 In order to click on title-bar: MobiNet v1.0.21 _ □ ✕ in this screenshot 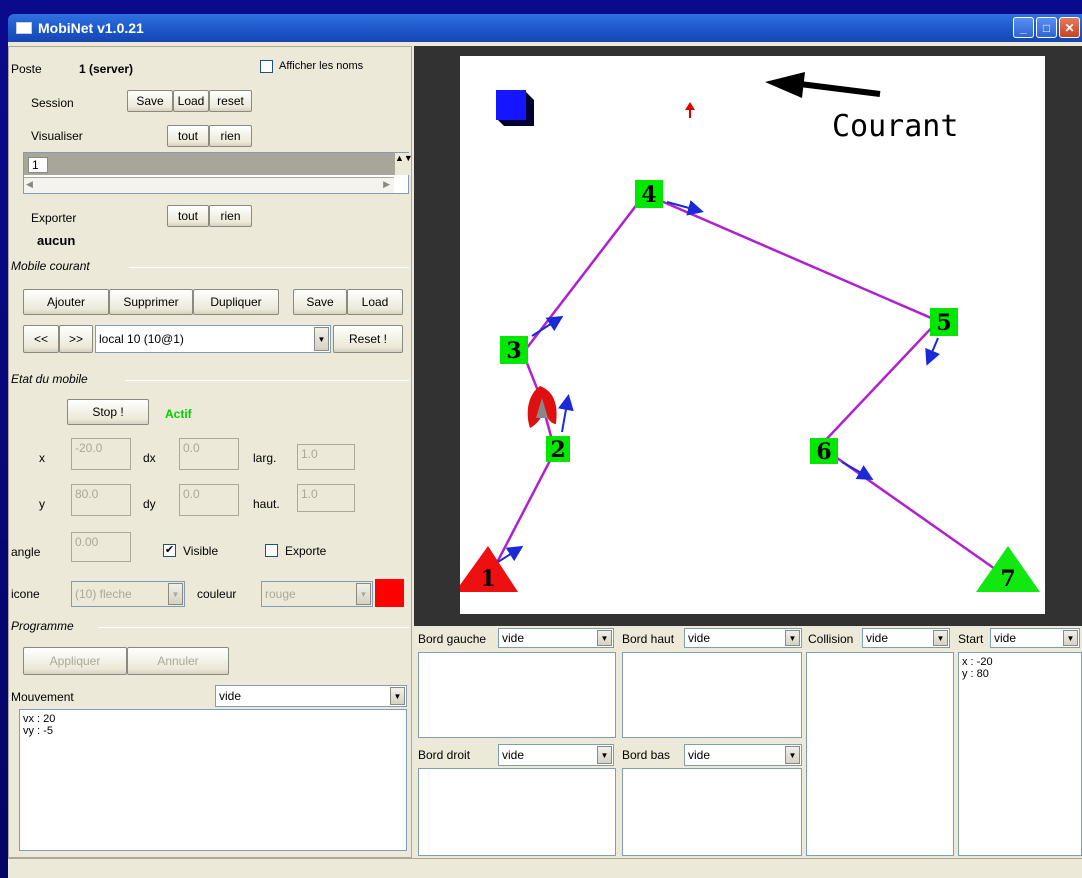, I will do `click(545, 28)`.